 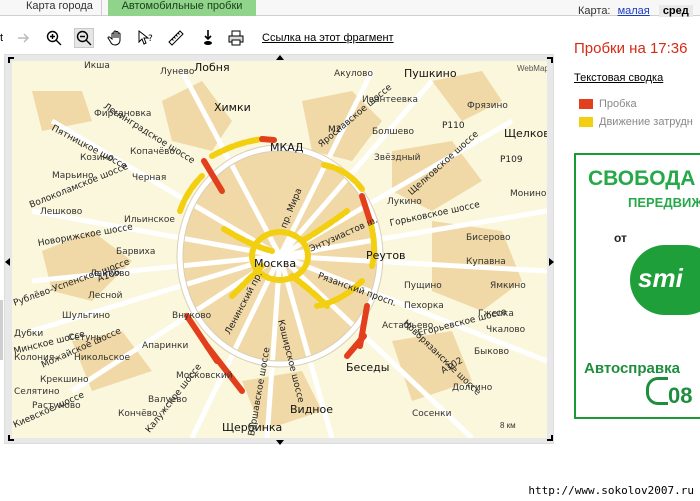 I want to click on map-brand: WebMap, so click(x=532, y=68).